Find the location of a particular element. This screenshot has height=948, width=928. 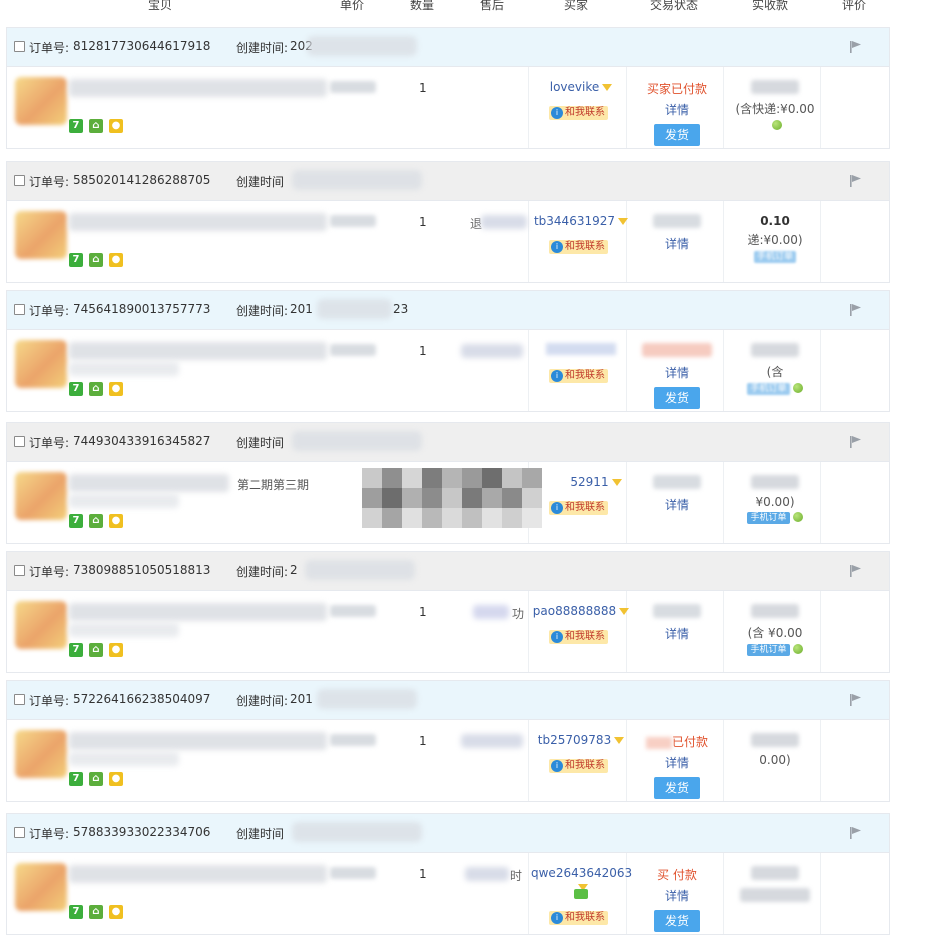

buyer-name: tb25709783 is located at coordinates (574, 740).